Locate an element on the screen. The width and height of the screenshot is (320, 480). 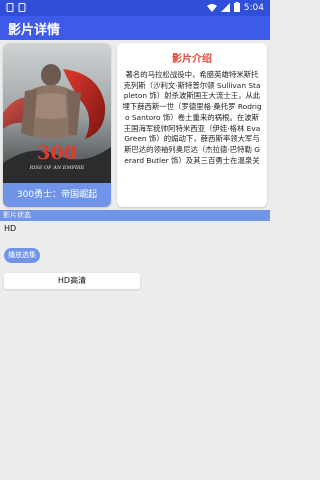
intro-heading: 影片介绍 is located at coordinates (192, 59).